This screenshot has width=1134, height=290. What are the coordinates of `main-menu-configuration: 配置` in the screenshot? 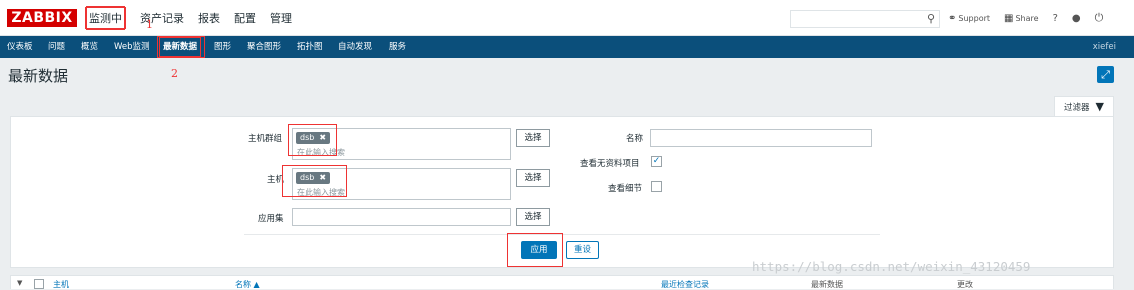 It's located at (245, 18).